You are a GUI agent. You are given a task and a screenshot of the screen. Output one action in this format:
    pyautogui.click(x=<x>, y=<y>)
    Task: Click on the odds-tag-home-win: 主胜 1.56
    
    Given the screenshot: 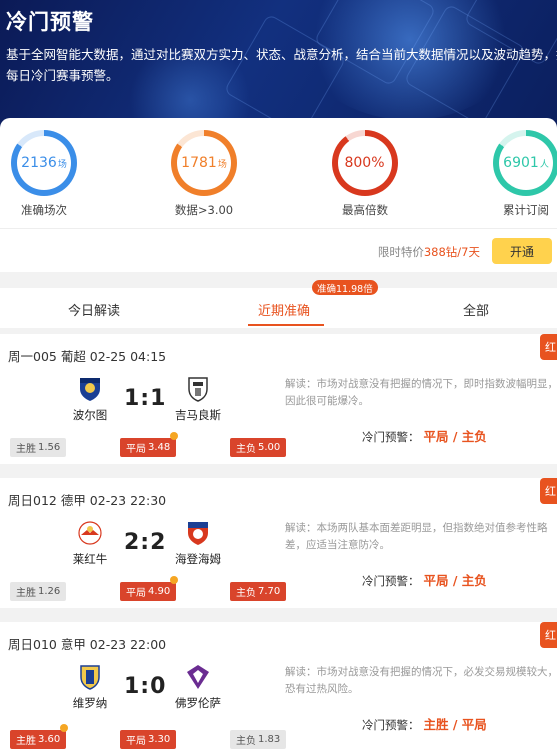 What is the action you would take?
    pyautogui.click(x=38, y=447)
    